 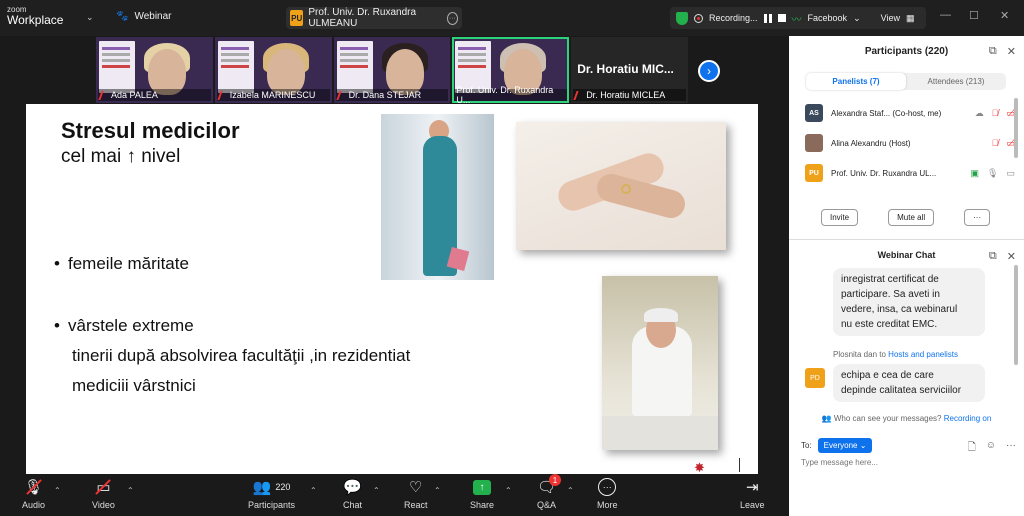 What do you see at coordinates (271, 494) in the screenshot?
I see `participants-button: 👥 220 Participants` at bounding box center [271, 494].